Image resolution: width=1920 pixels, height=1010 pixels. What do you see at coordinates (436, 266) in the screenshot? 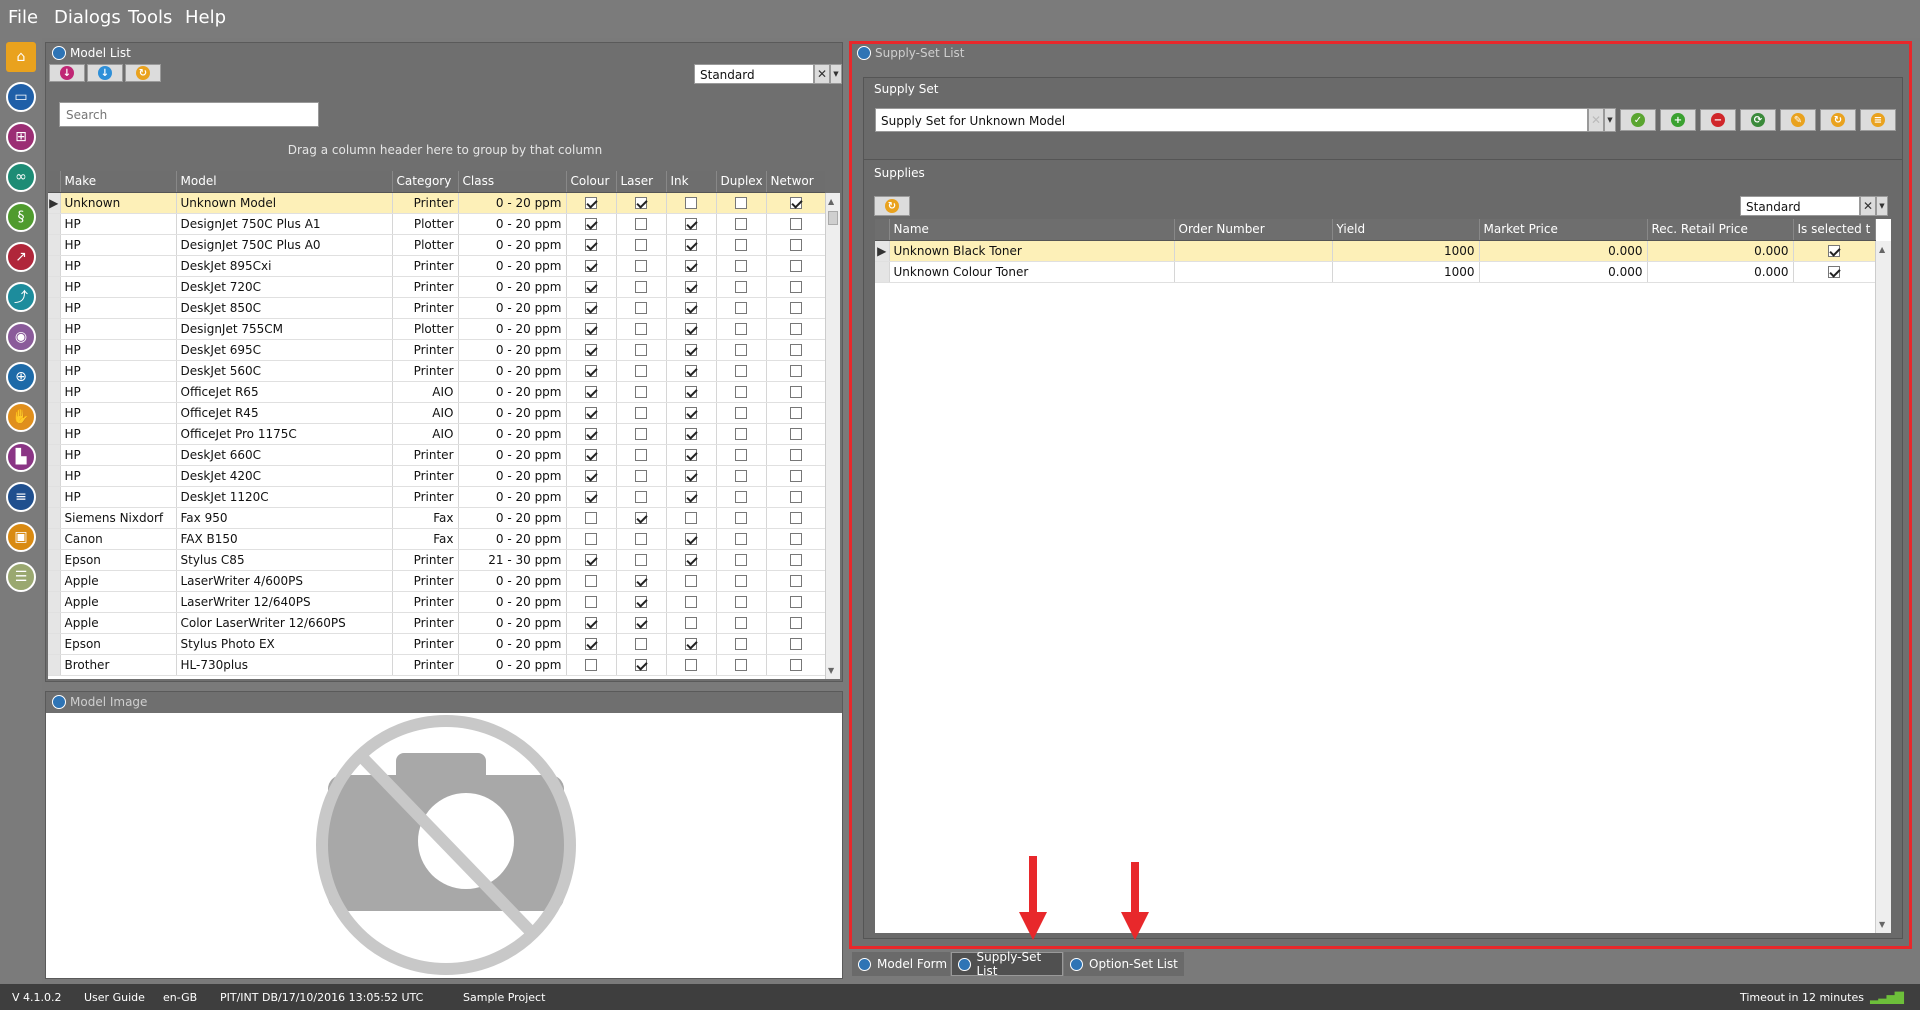
I see `table-row: HP DeskJet 895Cxi Printer 0 - 20 ppm` at bounding box center [436, 266].